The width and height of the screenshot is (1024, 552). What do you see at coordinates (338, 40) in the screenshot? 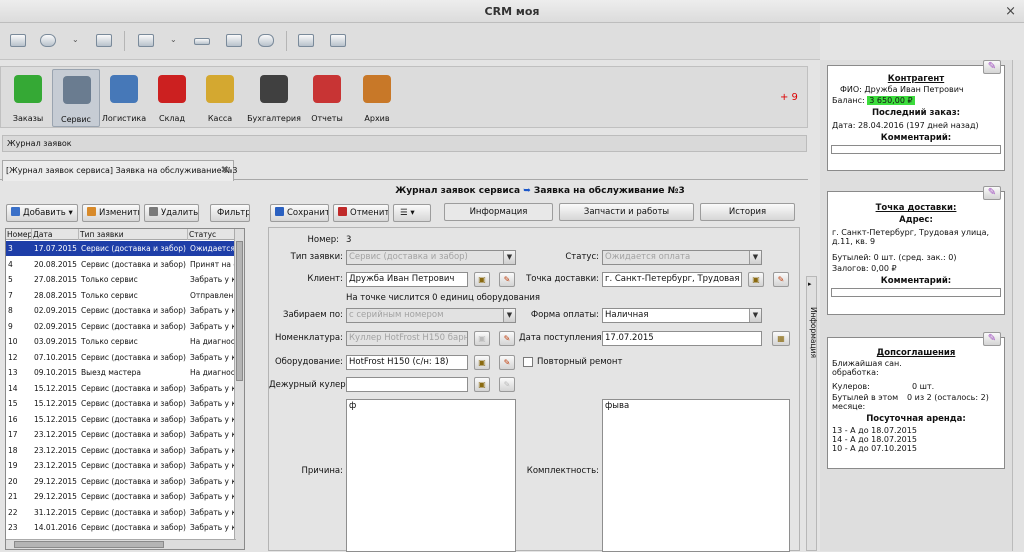
I see `plug-icon` at bounding box center [338, 40].